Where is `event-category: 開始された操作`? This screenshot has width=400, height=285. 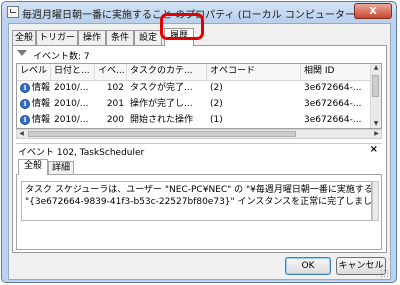 event-category: 開始された操作 is located at coordinates (162, 120).